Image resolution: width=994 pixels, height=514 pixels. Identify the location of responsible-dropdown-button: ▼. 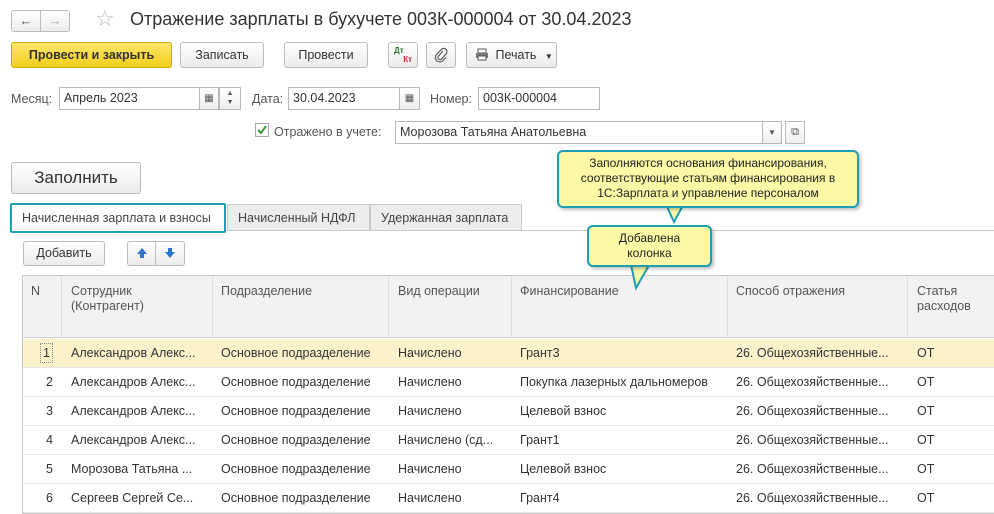
(772, 132).